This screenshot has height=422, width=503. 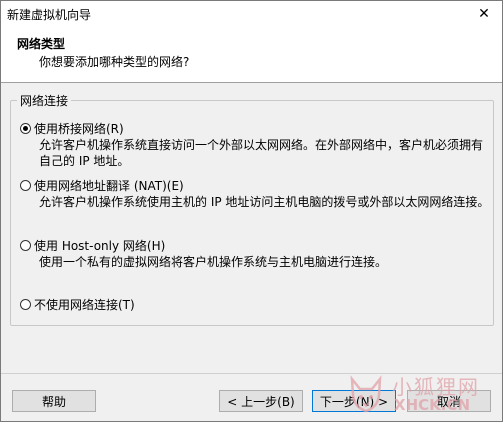 What do you see at coordinates (366, 394) in the screenshot?
I see `fox-logo-icon` at bounding box center [366, 394].